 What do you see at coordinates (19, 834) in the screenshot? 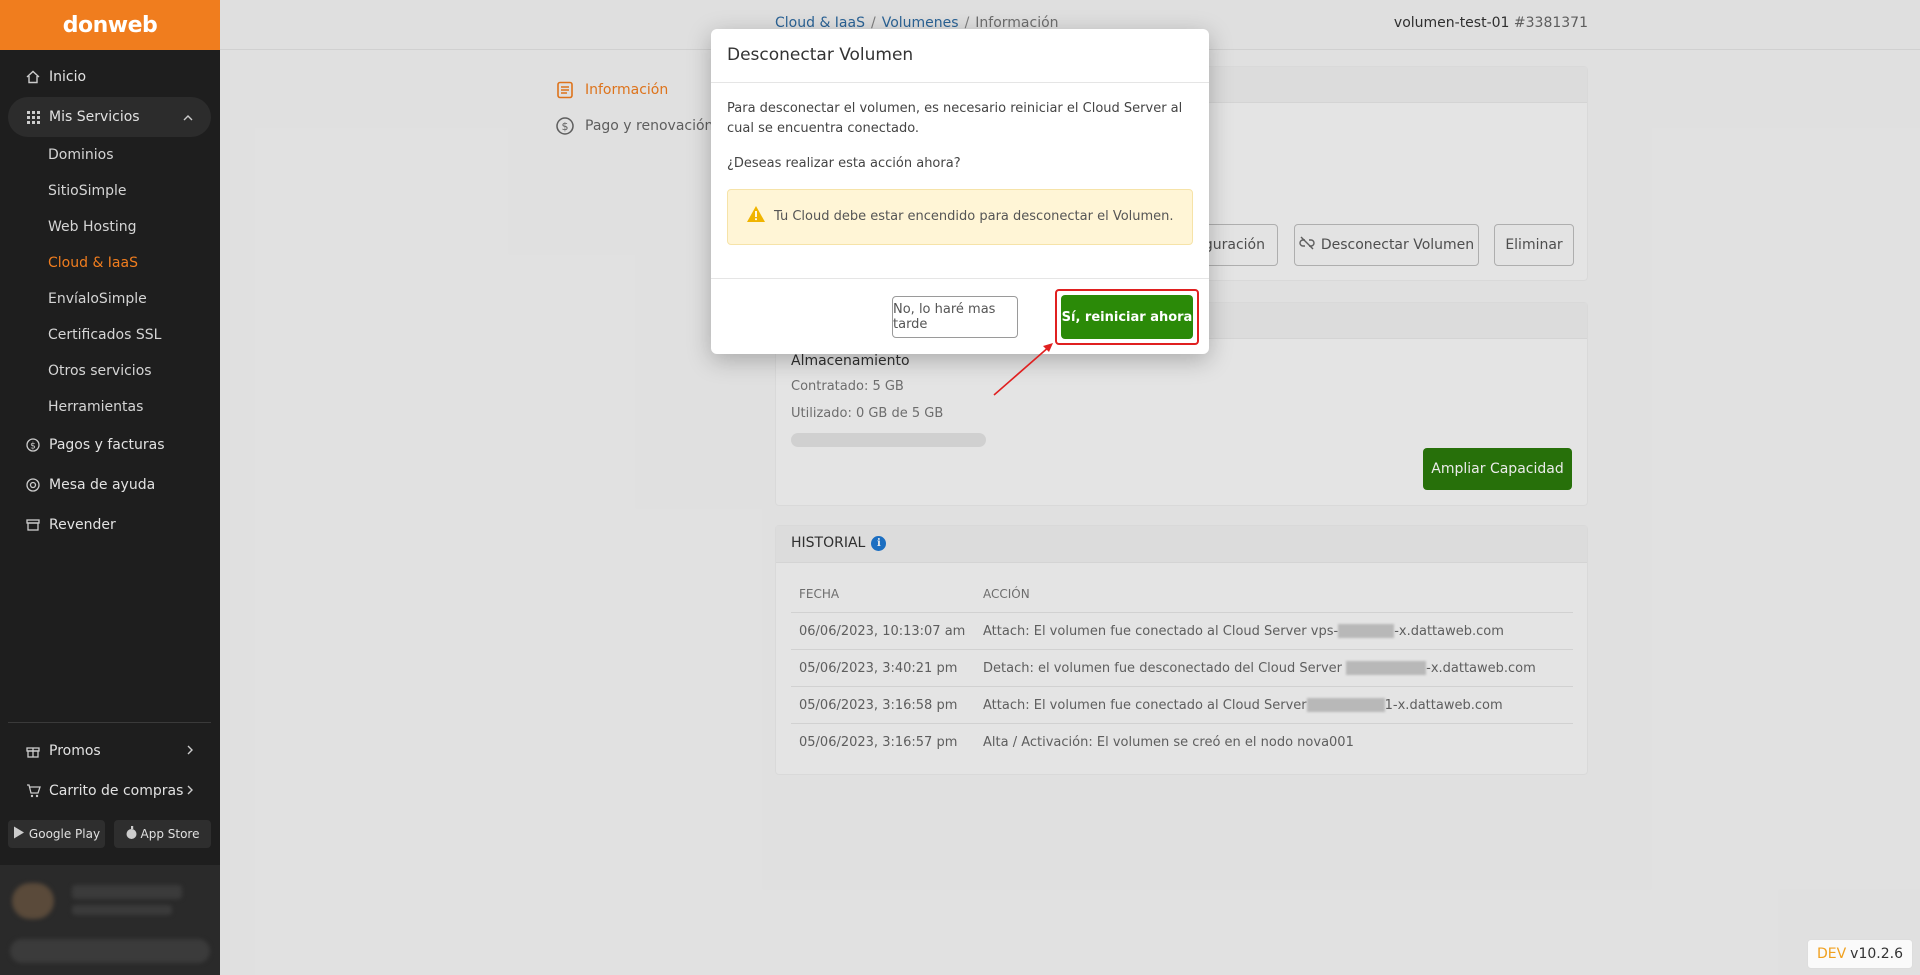
I see `google-play-icon` at bounding box center [19, 834].